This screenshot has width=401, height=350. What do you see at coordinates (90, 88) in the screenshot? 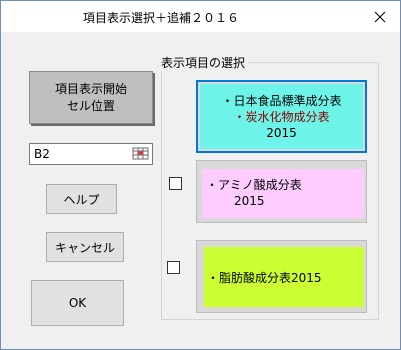
I see `start-cell-position-label-line1: 項目表示開始` at bounding box center [90, 88].